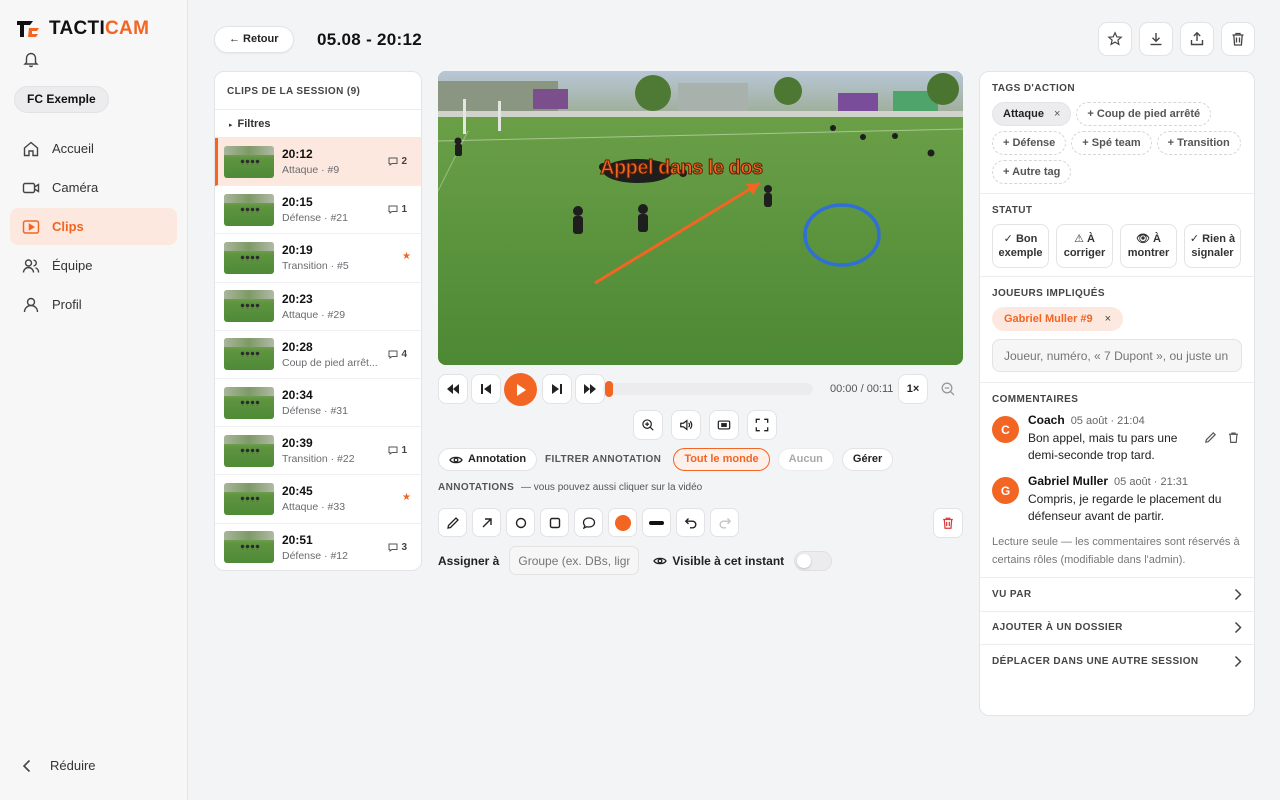 The image size is (1280, 800). Describe the element at coordinates (93, 187) in the screenshot. I see `nav-item-camera: Caméra` at that location.